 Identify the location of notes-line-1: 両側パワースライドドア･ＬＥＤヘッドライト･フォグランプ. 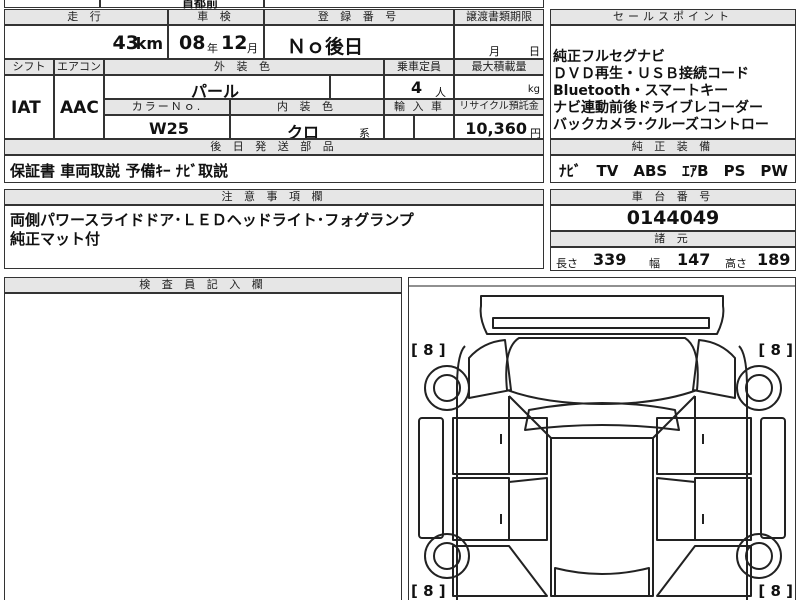
(212, 220).